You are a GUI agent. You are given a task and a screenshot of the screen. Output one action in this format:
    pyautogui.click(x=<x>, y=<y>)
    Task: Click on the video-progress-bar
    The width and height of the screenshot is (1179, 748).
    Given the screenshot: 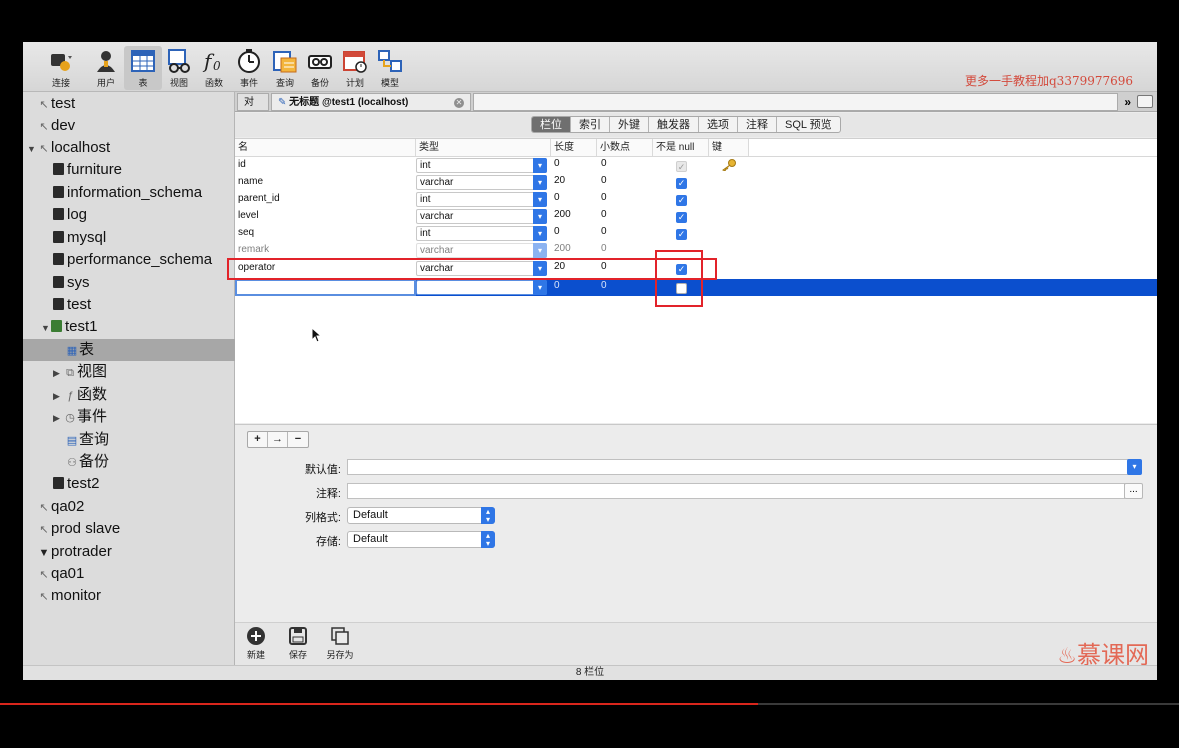 What is the action you would take?
    pyautogui.click(x=379, y=704)
    